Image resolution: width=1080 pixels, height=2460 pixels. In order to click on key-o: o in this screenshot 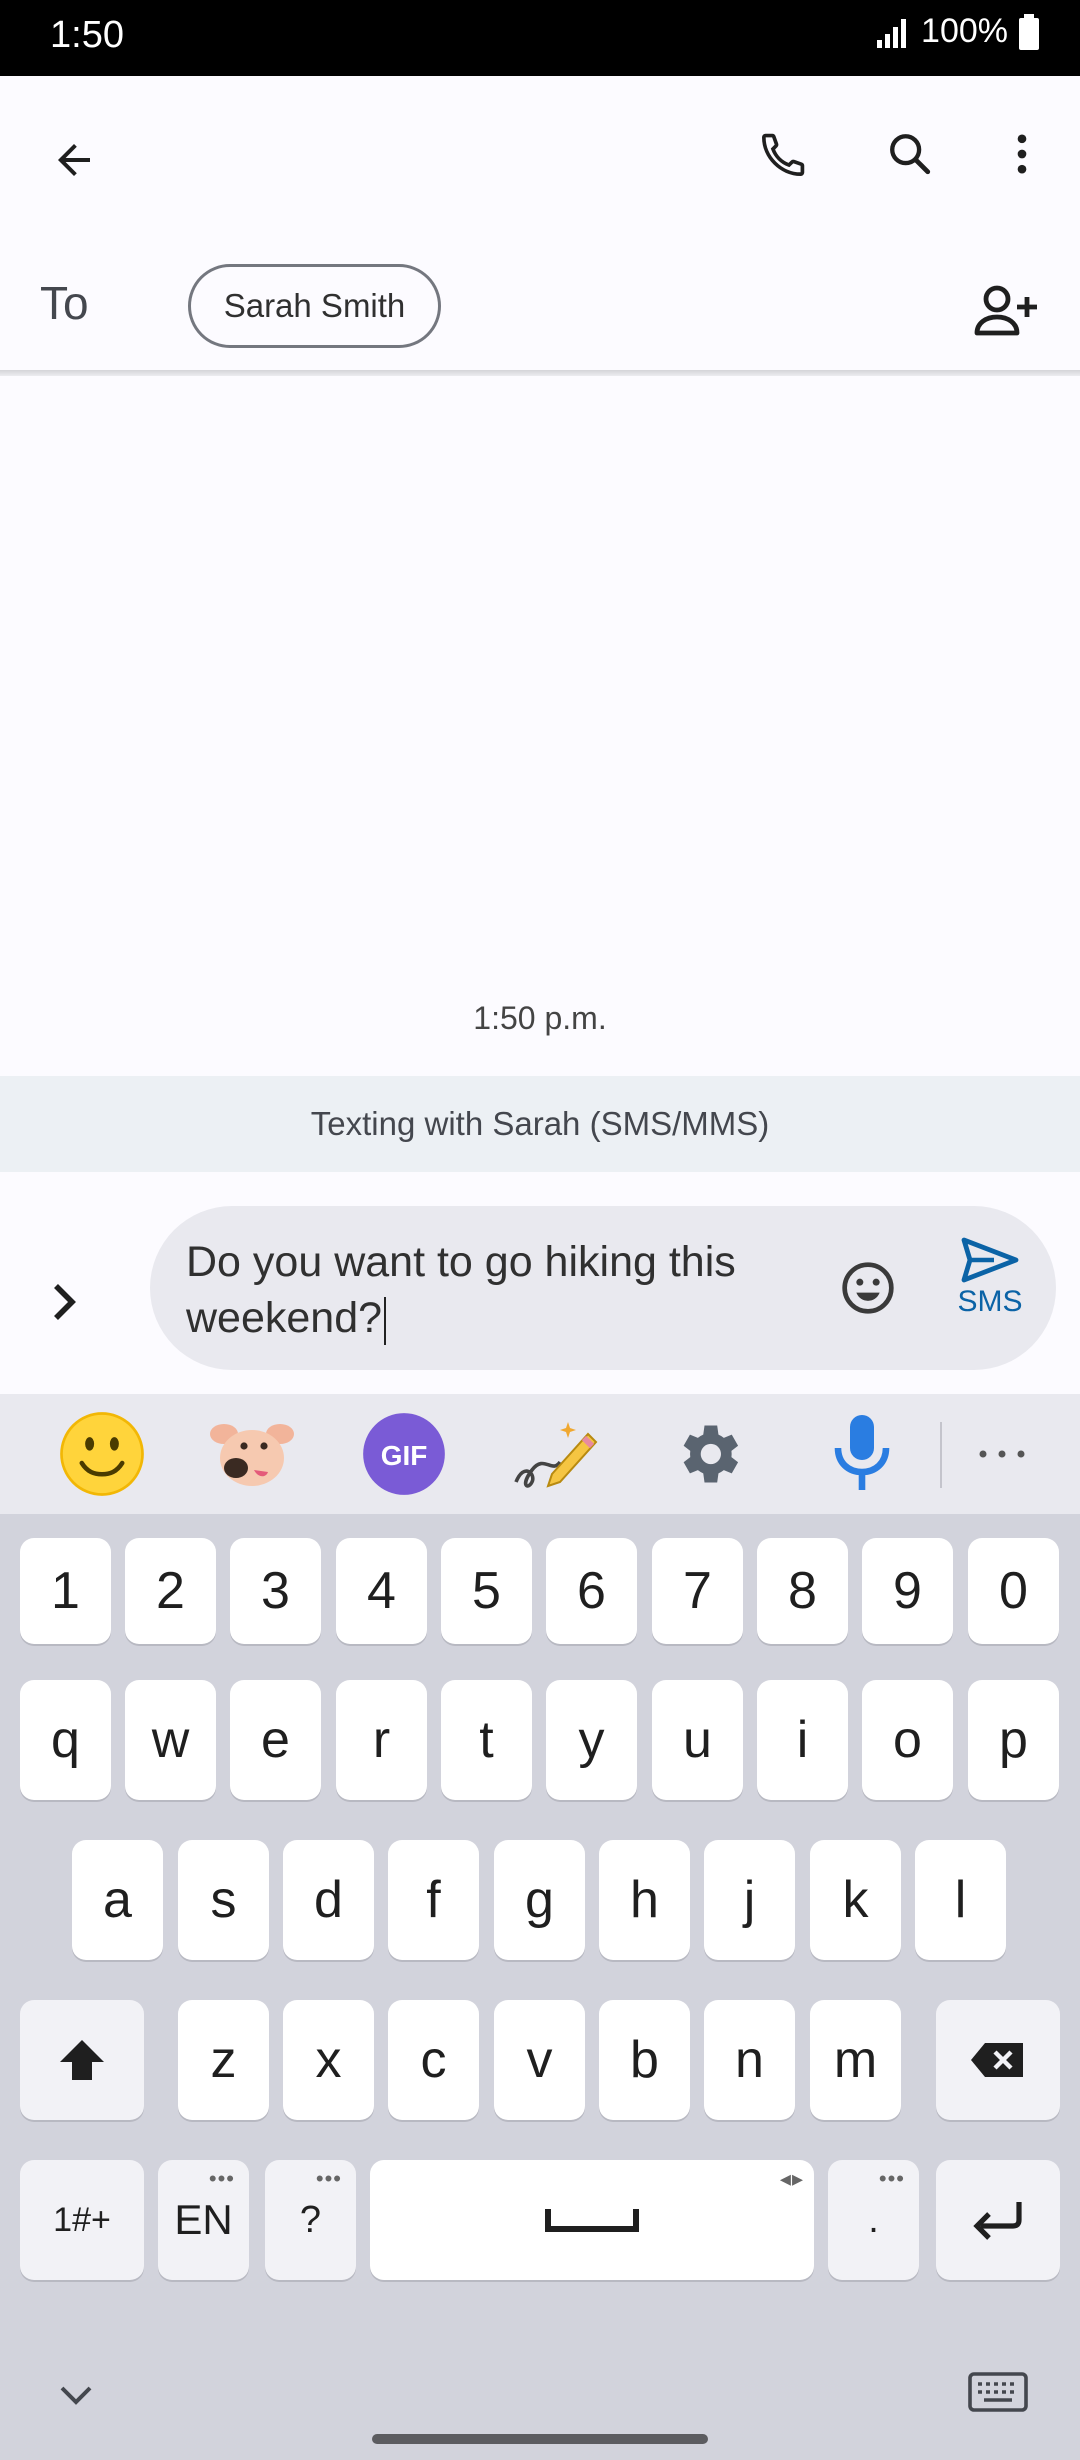, I will do `click(907, 1740)`.